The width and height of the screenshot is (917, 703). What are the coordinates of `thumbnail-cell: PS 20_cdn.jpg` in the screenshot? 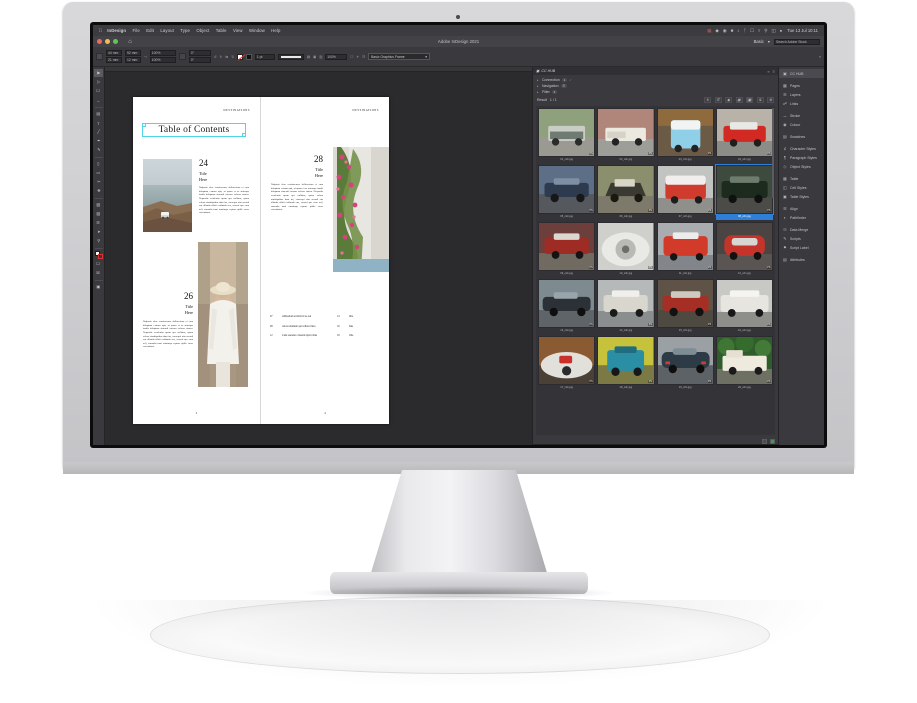 It's located at (744, 363).